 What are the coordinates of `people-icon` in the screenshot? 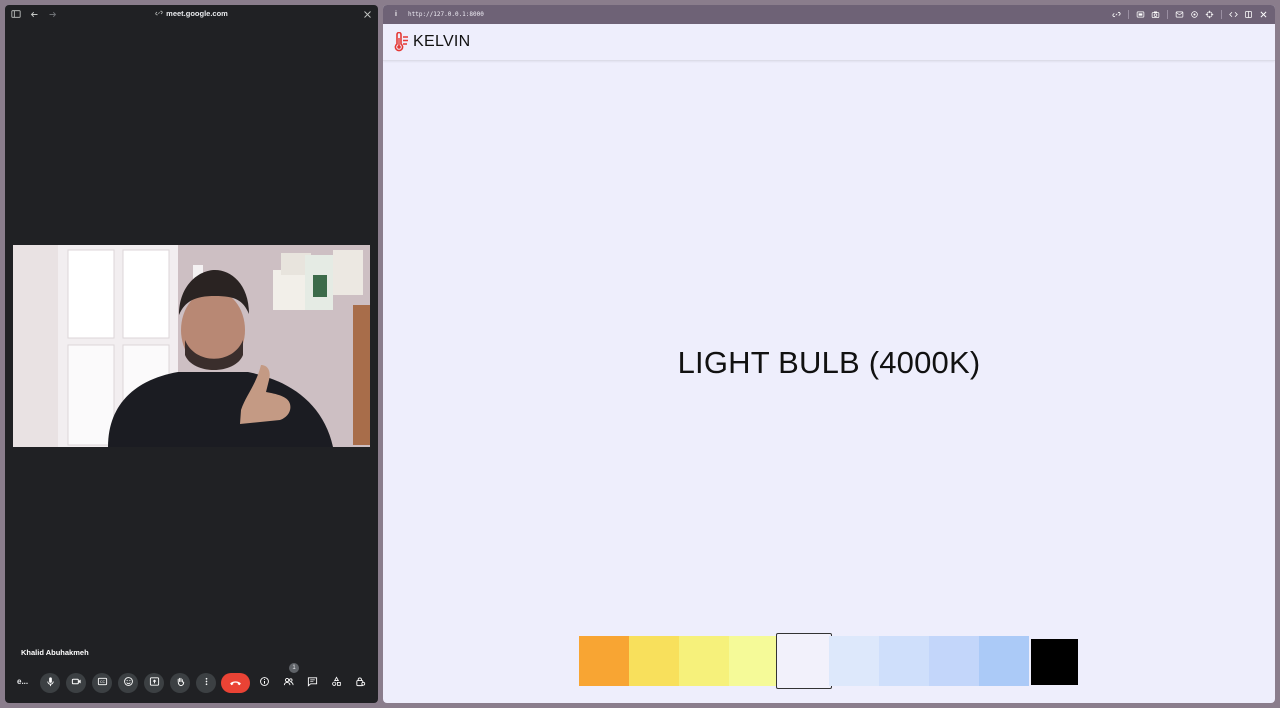 It's located at (288, 683).